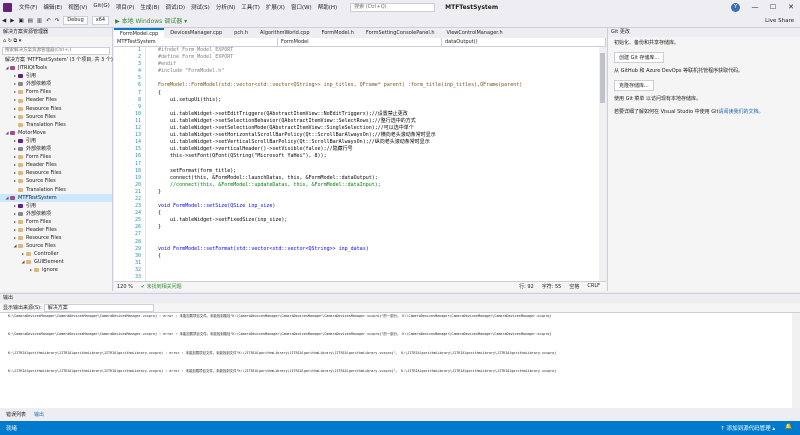 This screenshot has height=435, width=800. I want to click on save-all-icon: ▥, so click(39, 21).